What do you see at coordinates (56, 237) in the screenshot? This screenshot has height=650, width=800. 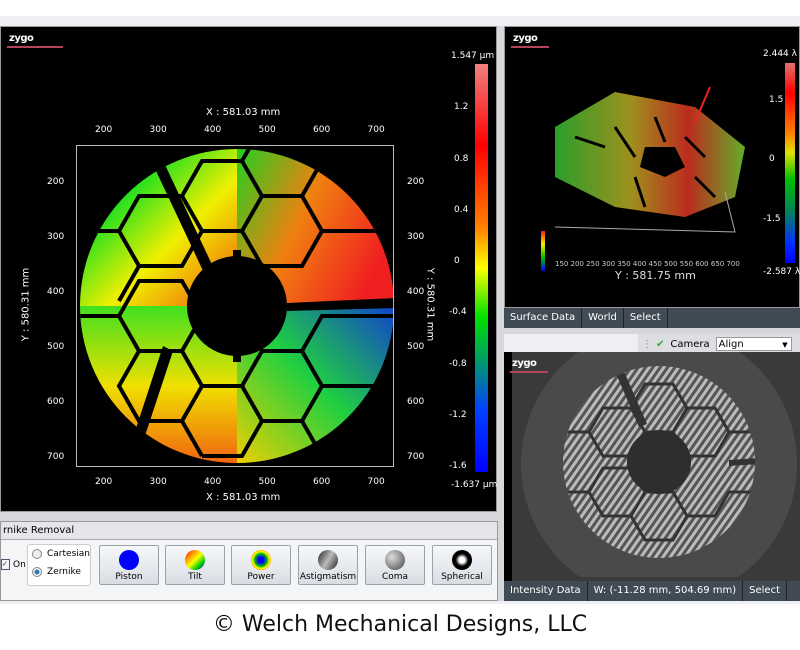 I see `y-tick-label-left: 300` at bounding box center [56, 237].